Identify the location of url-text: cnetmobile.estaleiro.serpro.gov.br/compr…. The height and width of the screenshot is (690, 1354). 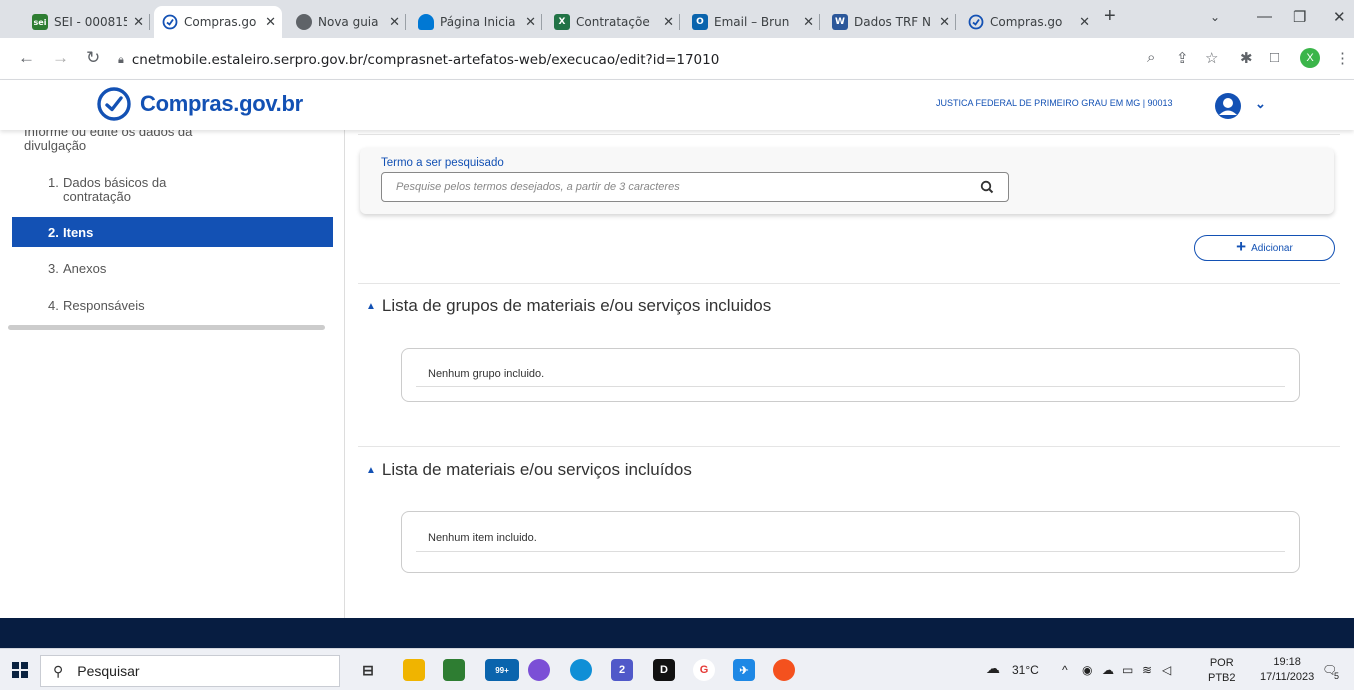
(425, 60).